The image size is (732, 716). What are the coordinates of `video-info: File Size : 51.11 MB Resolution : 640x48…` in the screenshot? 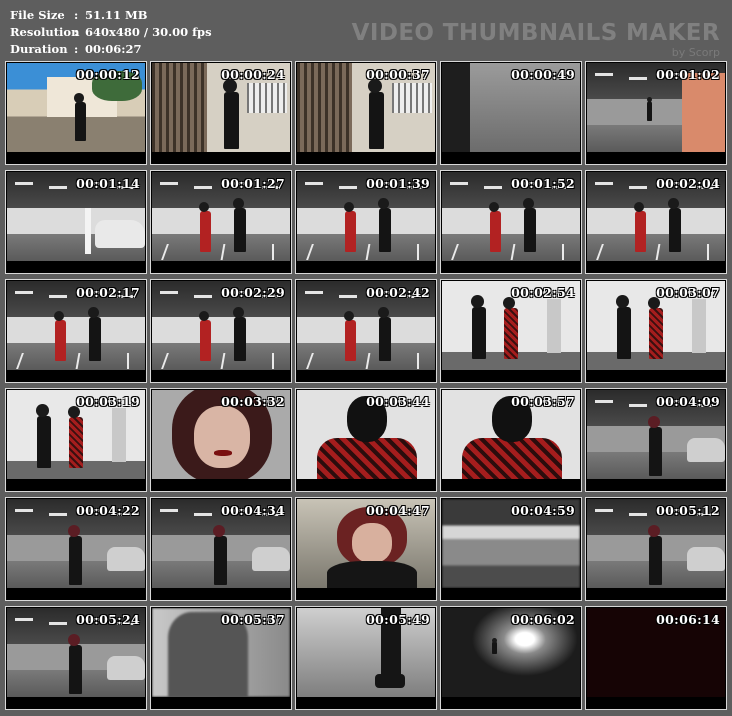 It's located at (111, 31).